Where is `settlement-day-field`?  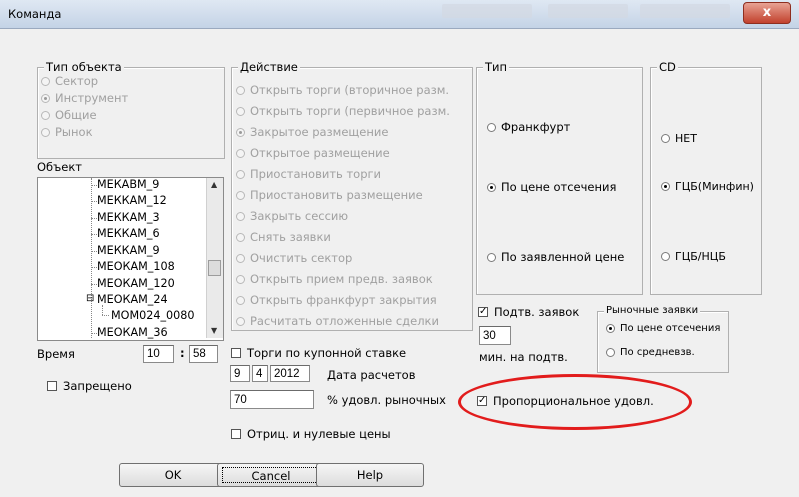
settlement-day-field is located at coordinates (240, 373).